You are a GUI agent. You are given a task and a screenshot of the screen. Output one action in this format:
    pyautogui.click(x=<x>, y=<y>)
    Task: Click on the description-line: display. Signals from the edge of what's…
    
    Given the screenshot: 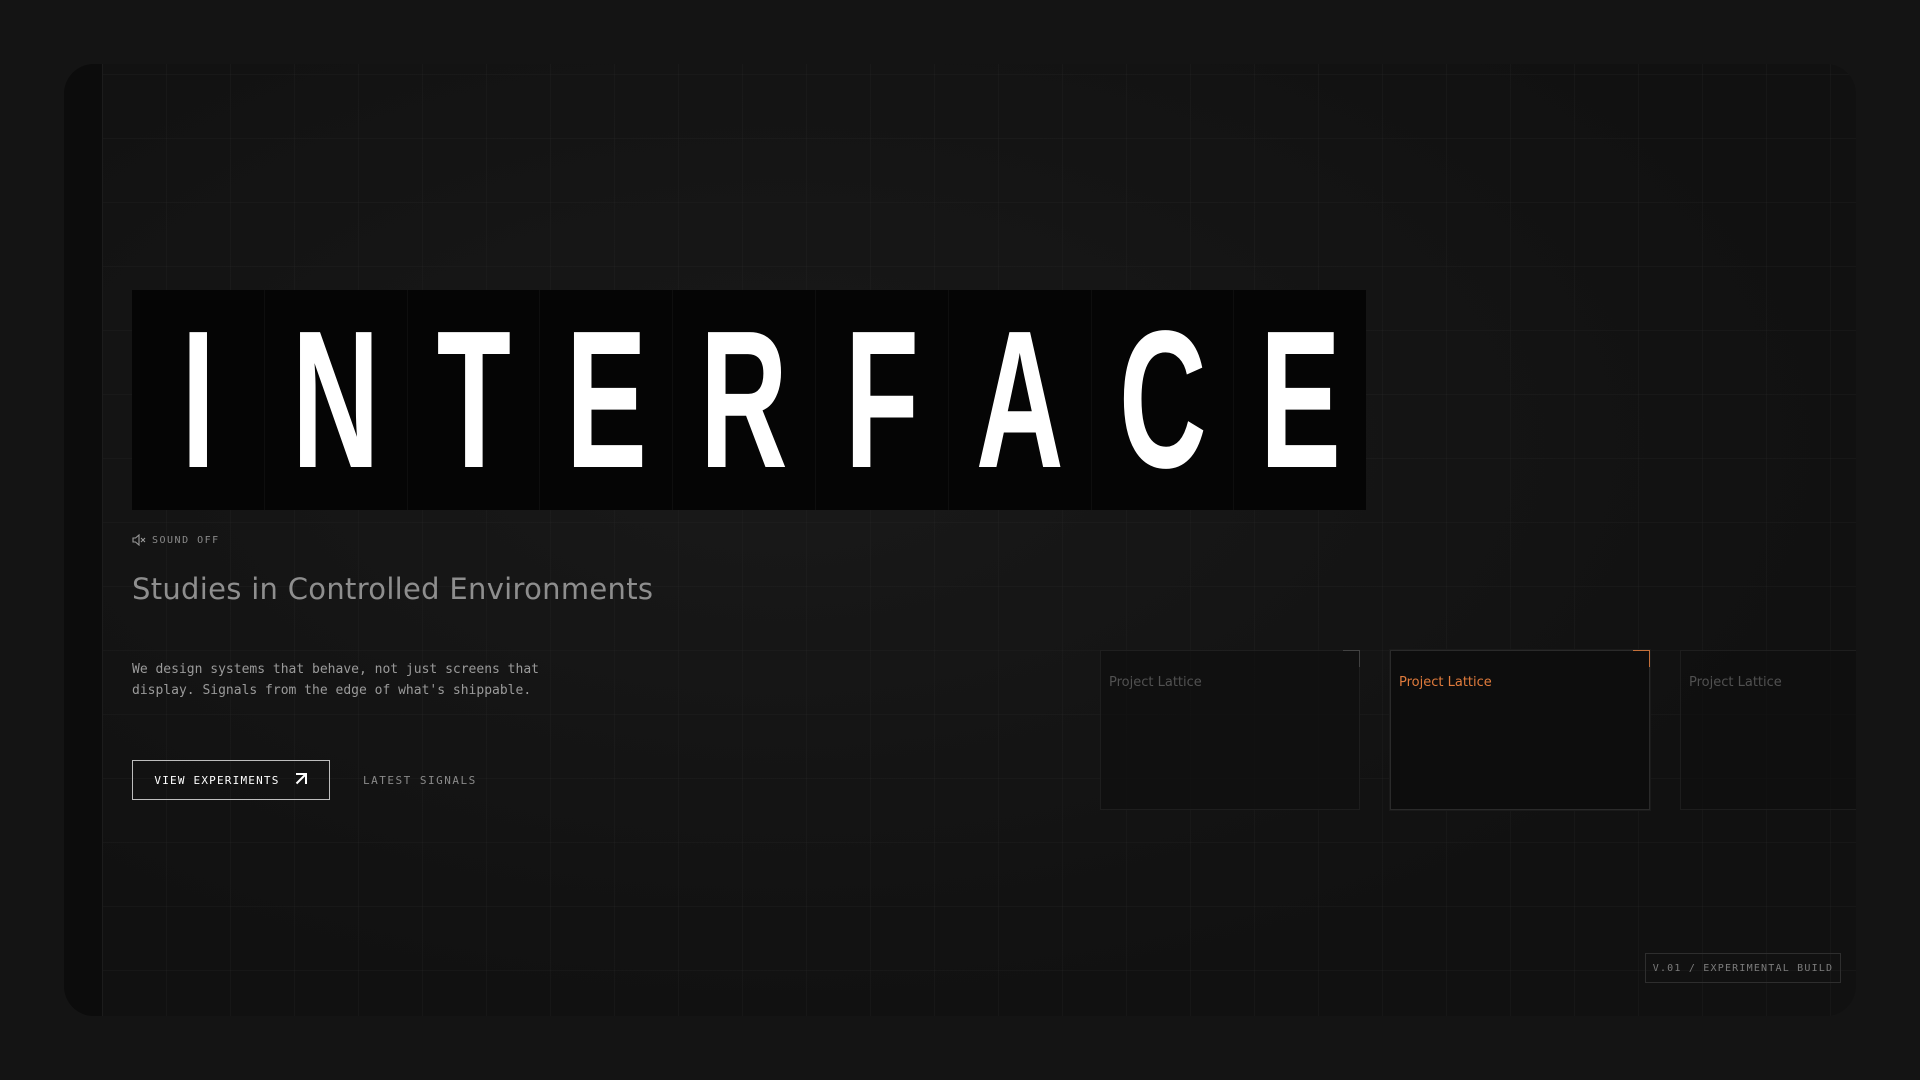 What is the action you would take?
    pyautogui.click(x=332, y=690)
    